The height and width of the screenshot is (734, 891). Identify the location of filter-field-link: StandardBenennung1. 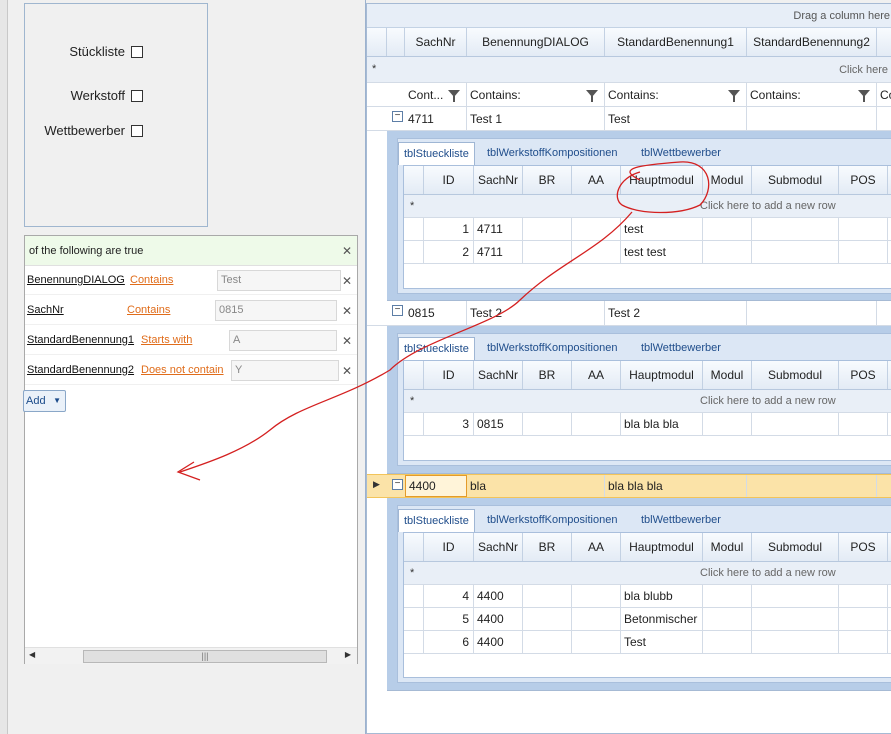
(80, 340).